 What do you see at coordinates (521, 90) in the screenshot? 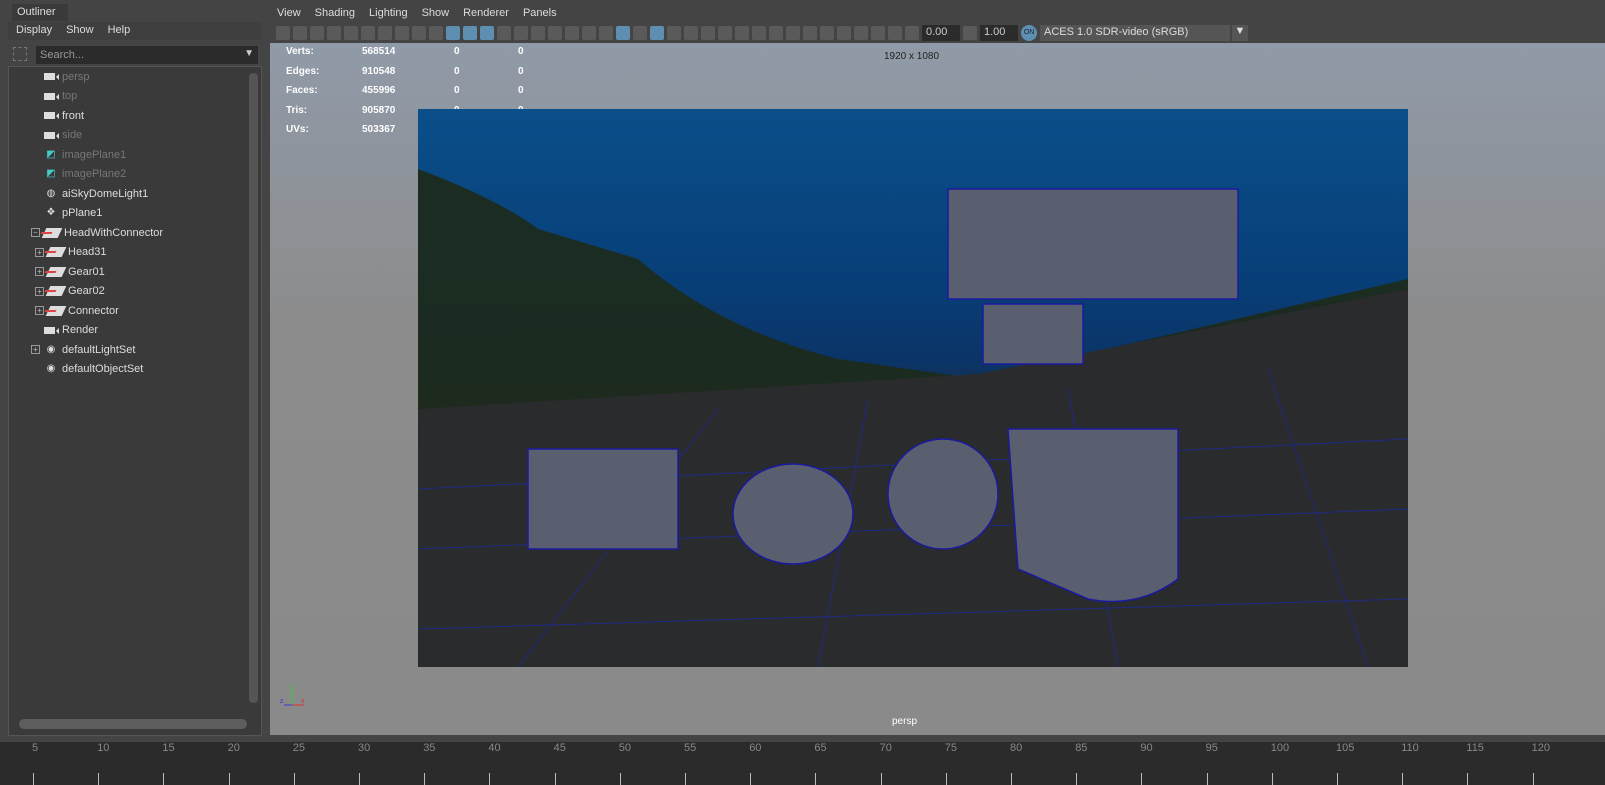
I see `hud-value: 0` at bounding box center [521, 90].